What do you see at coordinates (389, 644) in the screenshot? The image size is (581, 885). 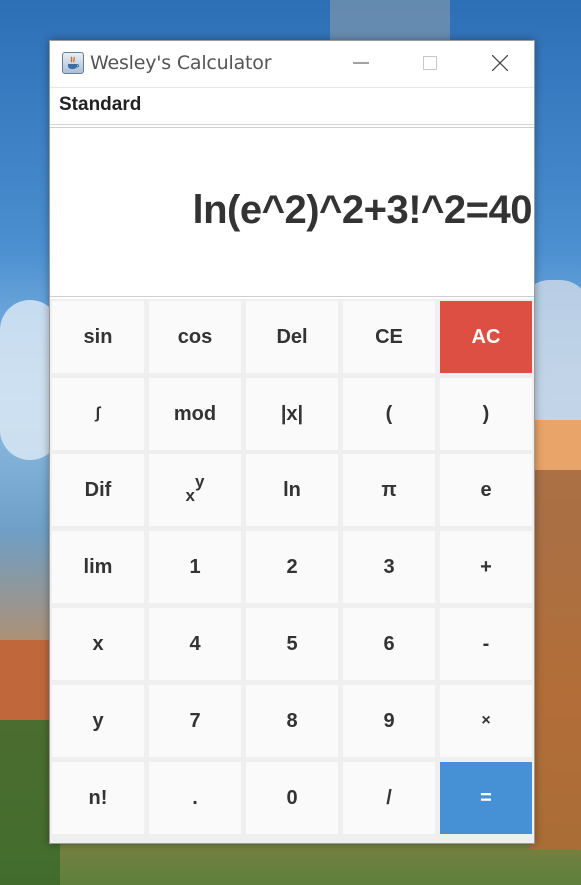 I see `digit-6-button: 6` at bounding box center [389, 644].